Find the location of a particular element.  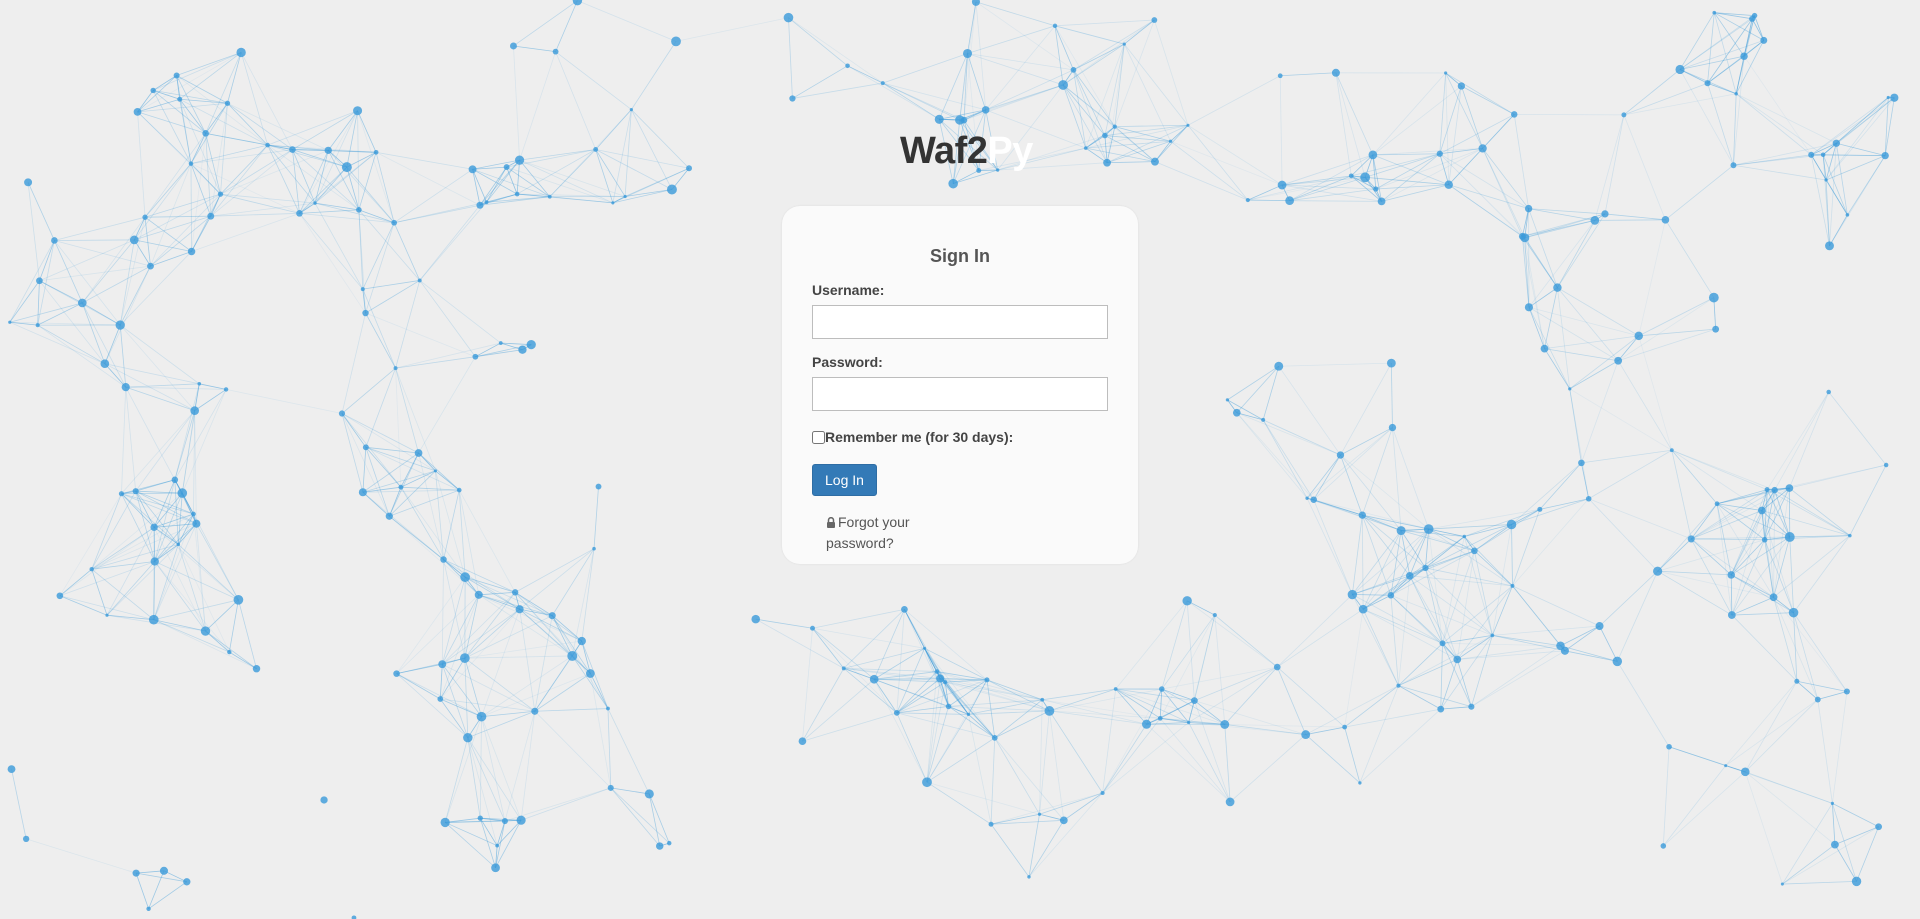

remember-me-row: Remember me (for 30 days): is located at coordinates (960, 437).